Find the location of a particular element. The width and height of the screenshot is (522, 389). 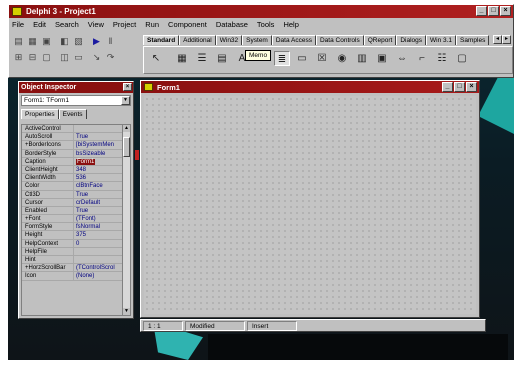

remove-file-icon: ⊟ is located at coordinates (32, 57).